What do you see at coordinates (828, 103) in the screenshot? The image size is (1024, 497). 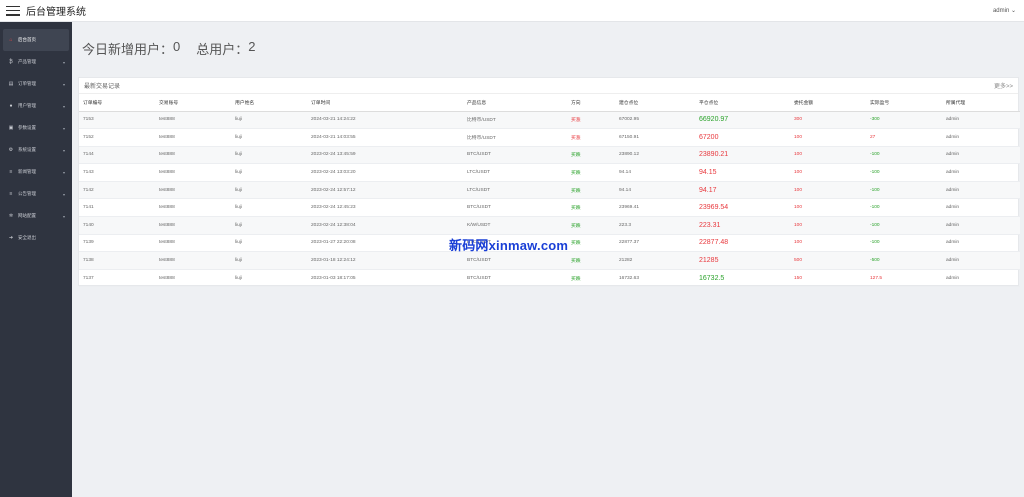 I see `column-header: 委托金额` at bounding box center [828, 103].